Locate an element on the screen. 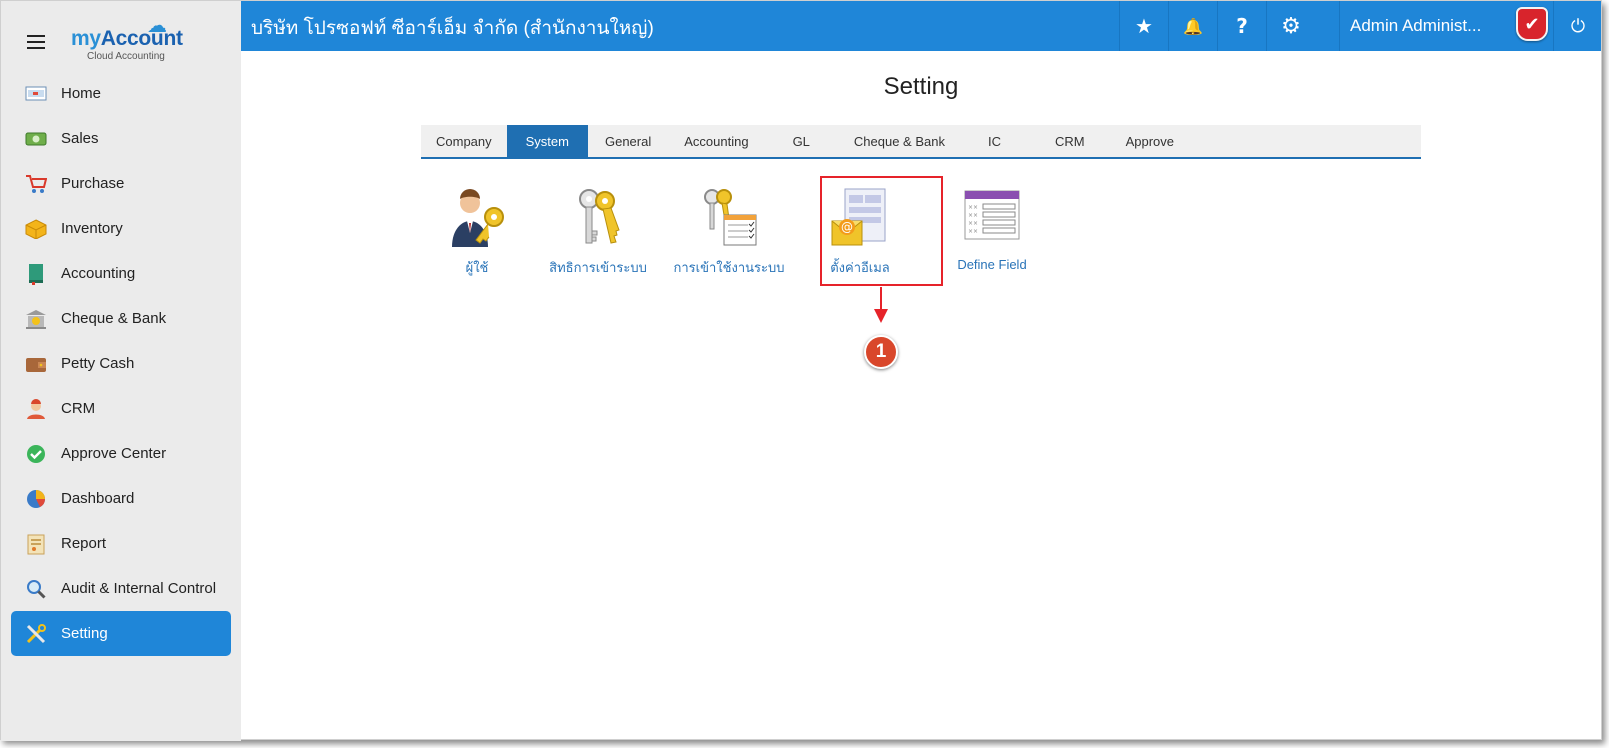 Image resolution: width=1609 pixels, height=748 pixels. gear-icon: ⚙ is located at coordinates (1291, 26).